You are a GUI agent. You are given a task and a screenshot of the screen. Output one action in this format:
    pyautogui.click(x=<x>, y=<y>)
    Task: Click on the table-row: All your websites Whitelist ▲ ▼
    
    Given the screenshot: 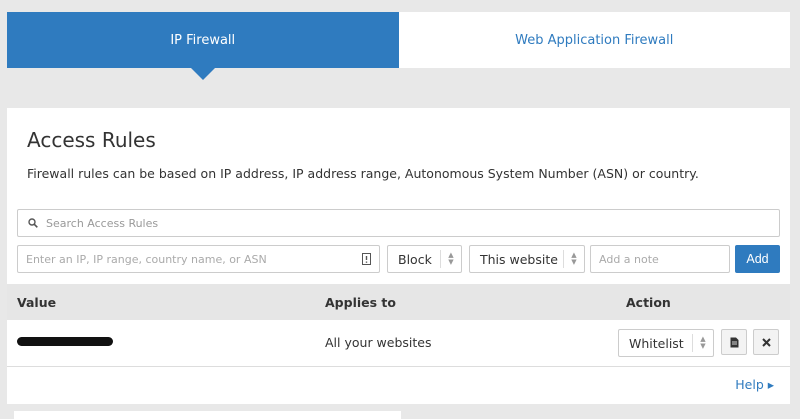 What is the action you would take?
    pyautogui.click(x=398, y=343)
    